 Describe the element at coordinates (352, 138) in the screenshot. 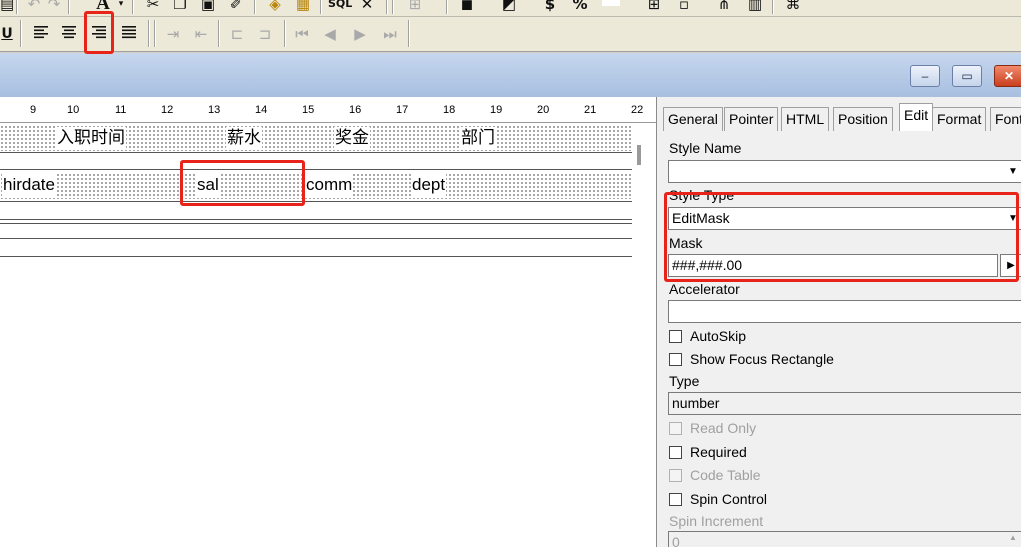

I see `header-bonus-label: 奖金` at that location.